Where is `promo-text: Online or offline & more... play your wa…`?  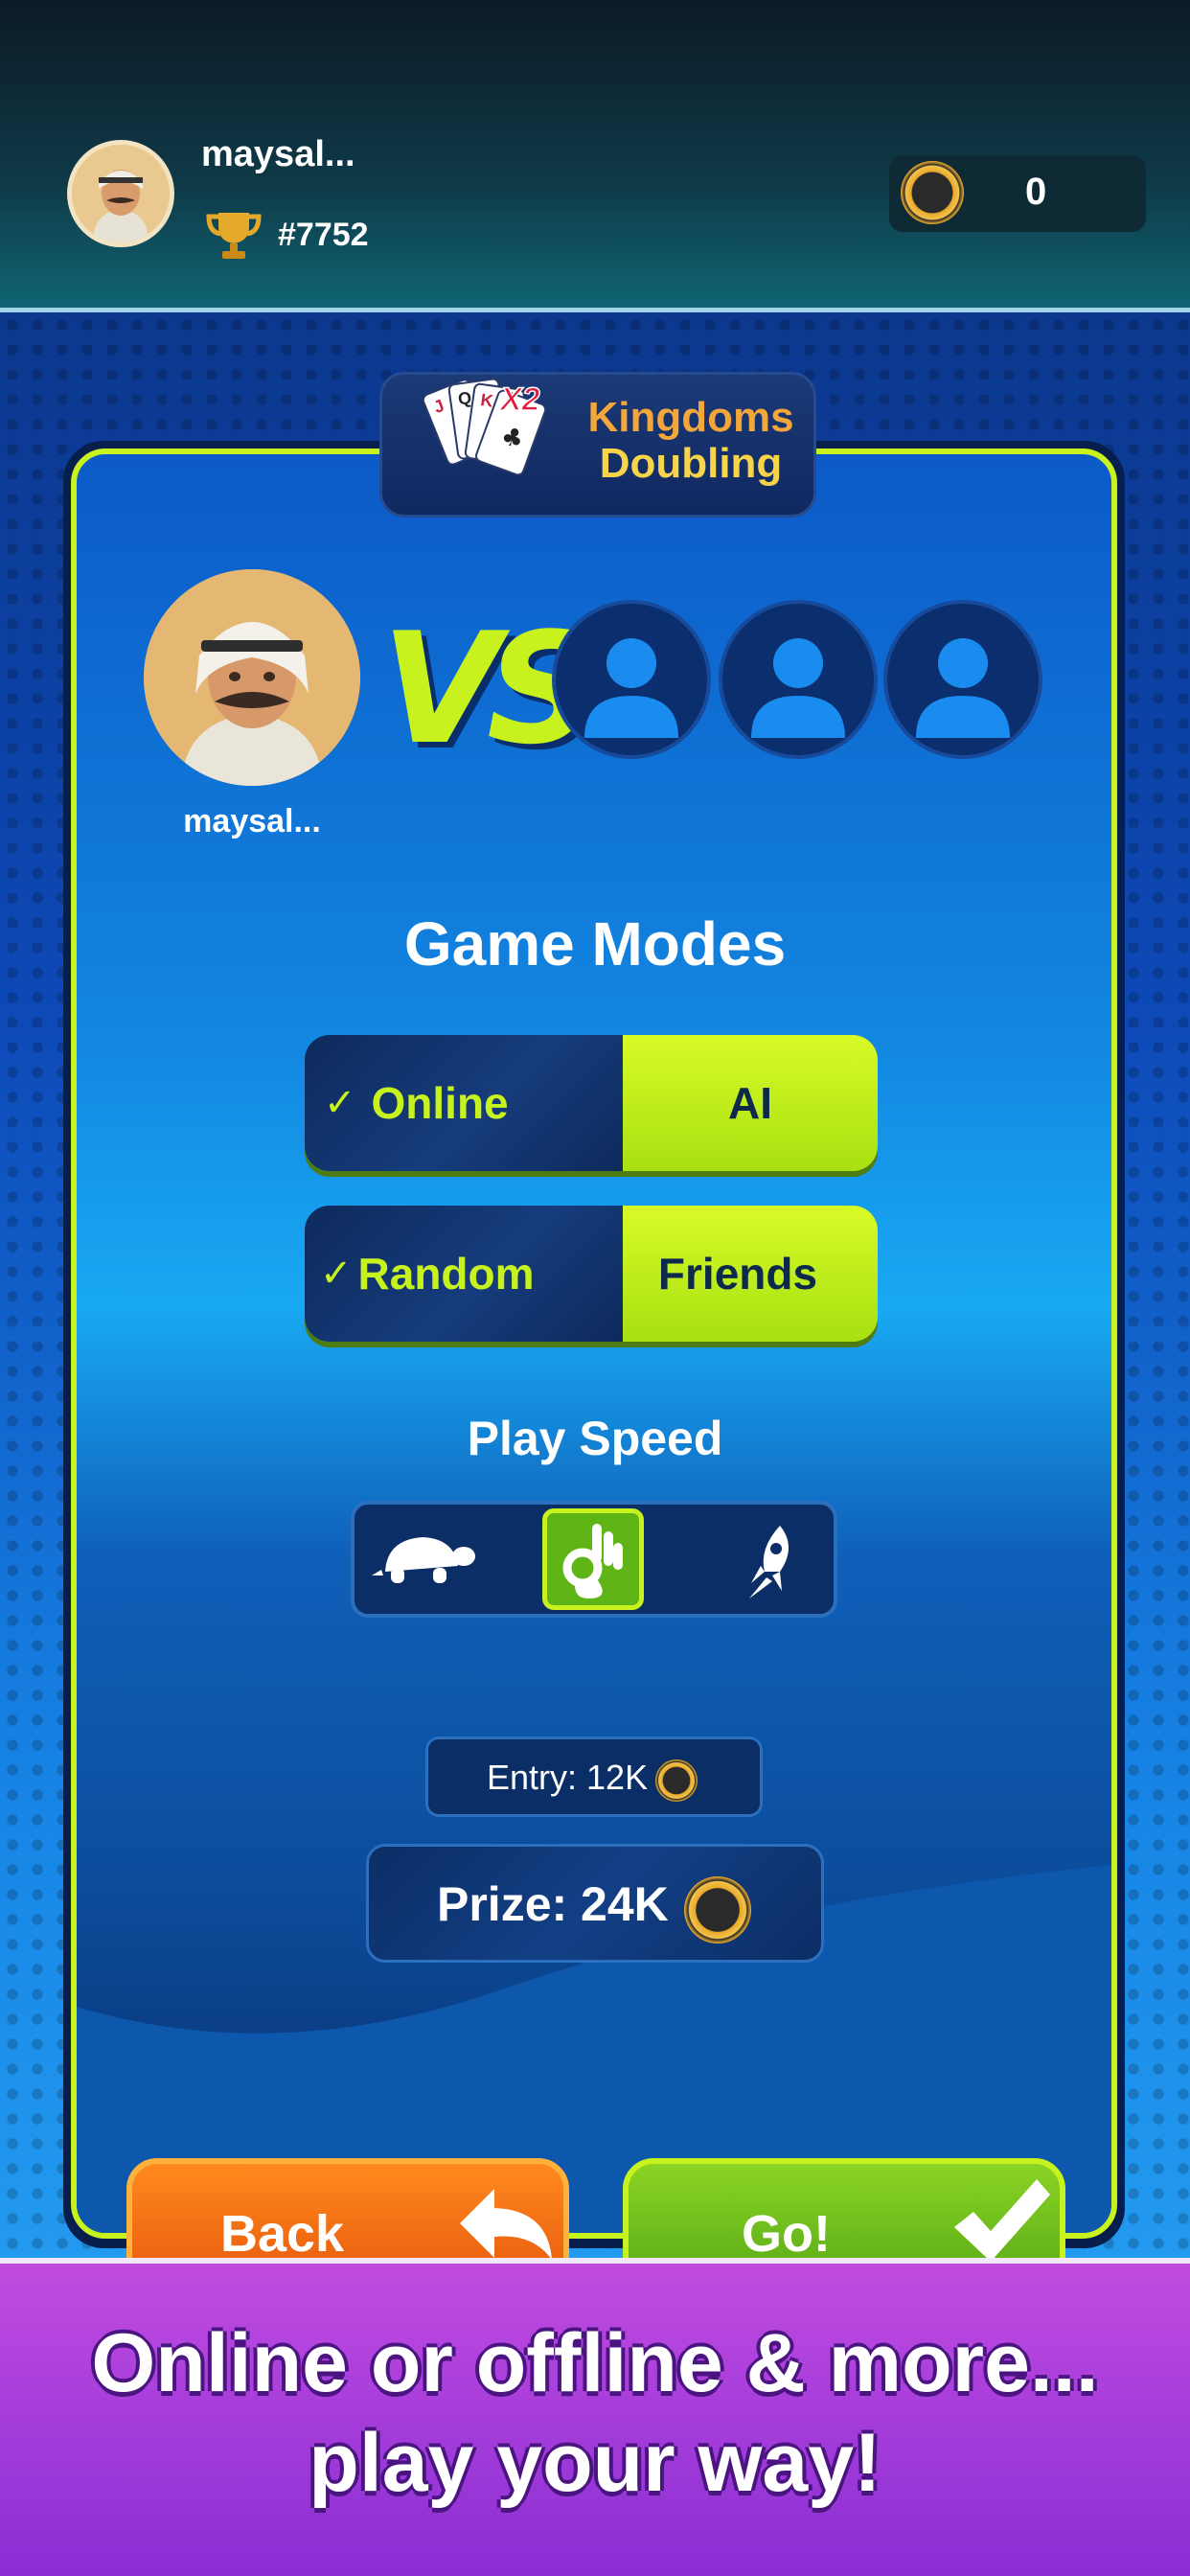 promo-text: Online or offline & more... play your wa… is located at coordinates (595, 2413).